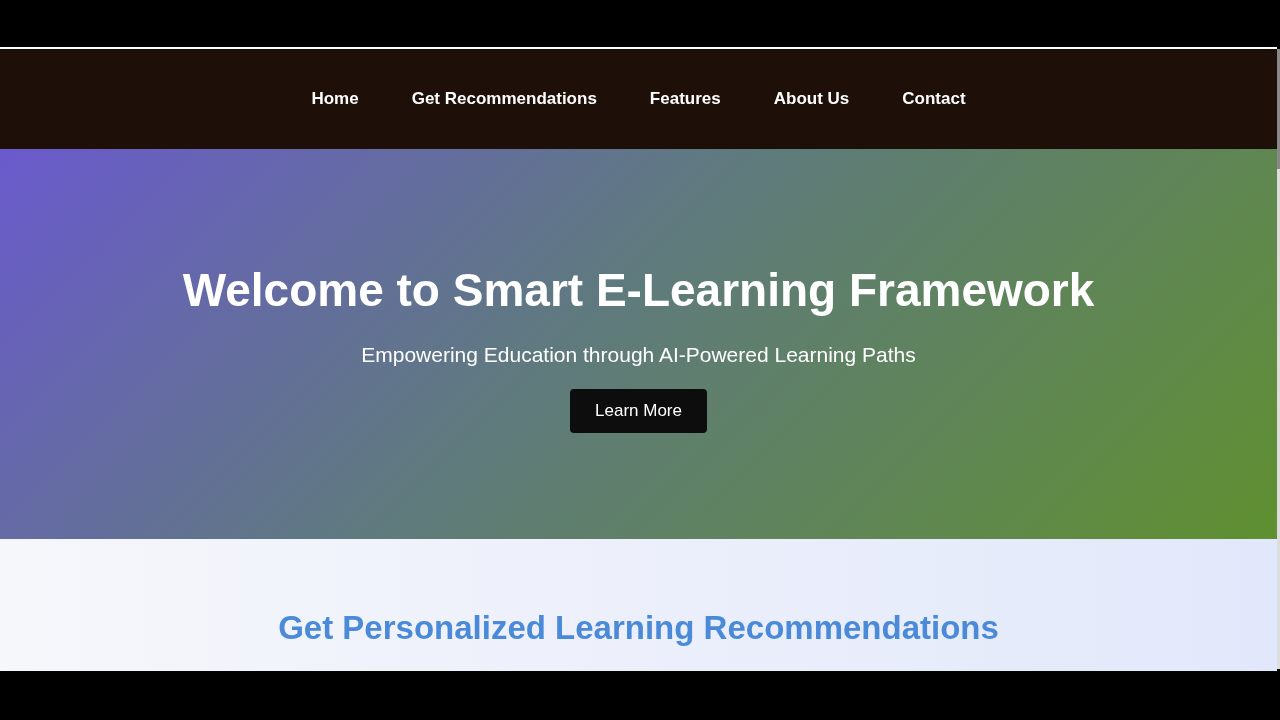 The height and width of the screenshot is (720, 1280). I want to click on nav-link: Home, so click(335, 99).